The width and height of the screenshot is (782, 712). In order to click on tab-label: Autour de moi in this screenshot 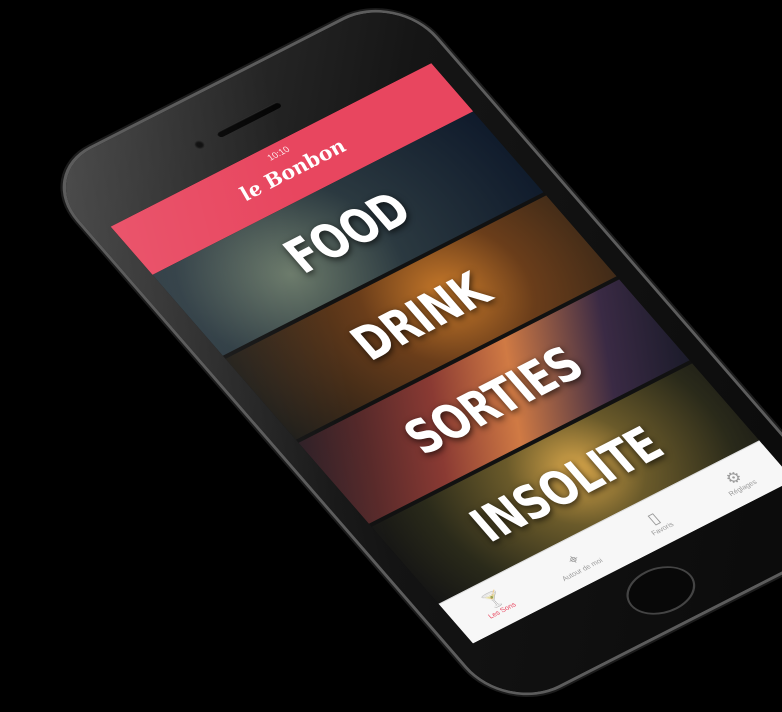, I will do `click(582, 570)`.